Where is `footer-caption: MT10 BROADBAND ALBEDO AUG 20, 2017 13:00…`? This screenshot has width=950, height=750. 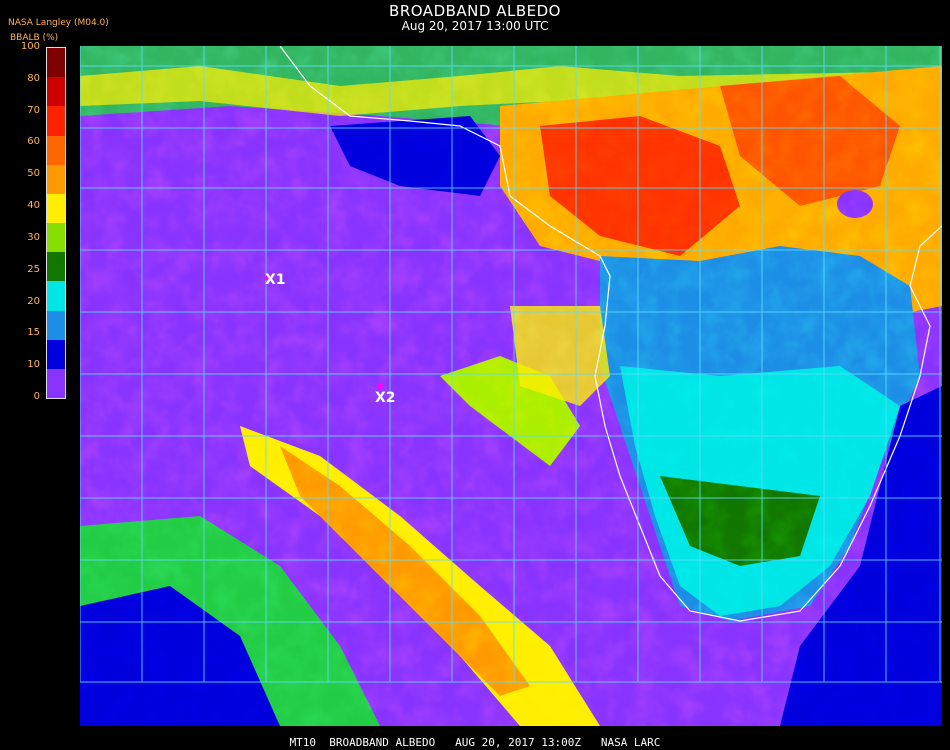
footer-caption: MT10 BROADBAND ALBEDO AUG 20, 2017 13:00… is located at coordinates (475, 742).